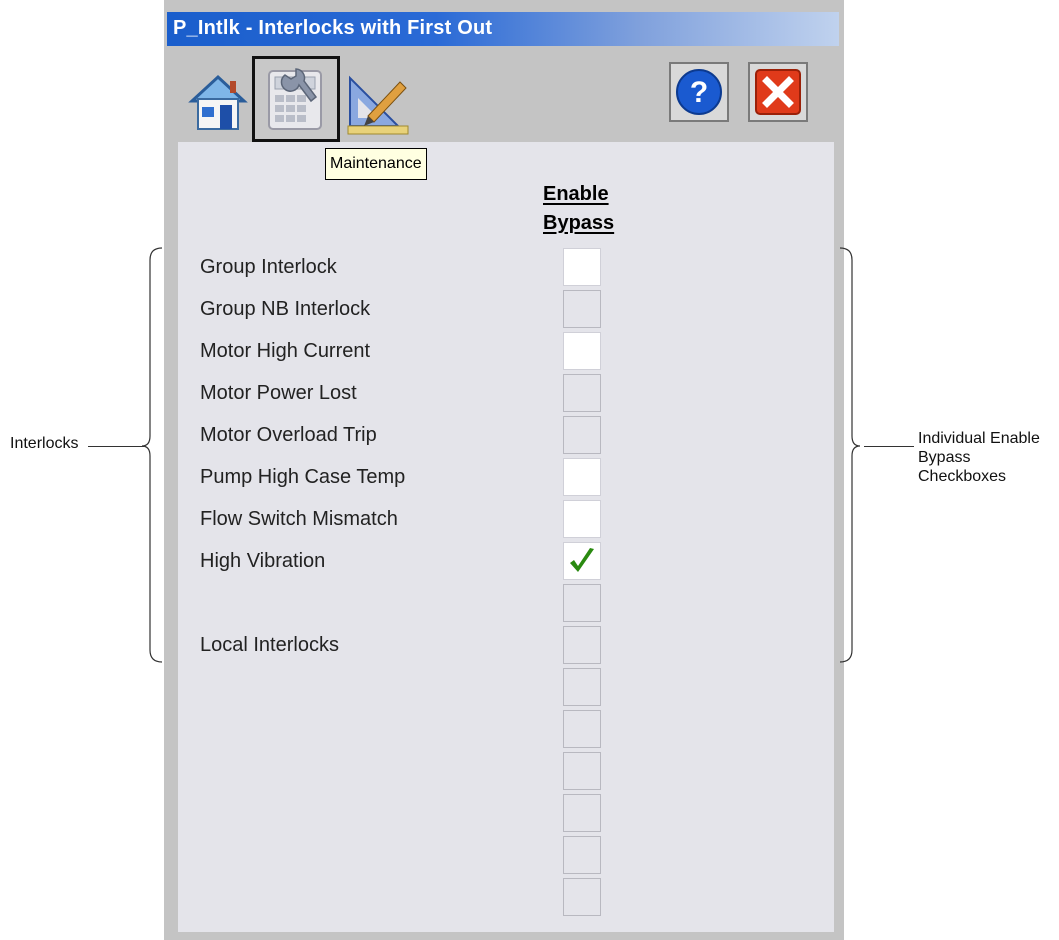  I want to click on interlock-label: Motor Overload Trip, so click(288, 435).